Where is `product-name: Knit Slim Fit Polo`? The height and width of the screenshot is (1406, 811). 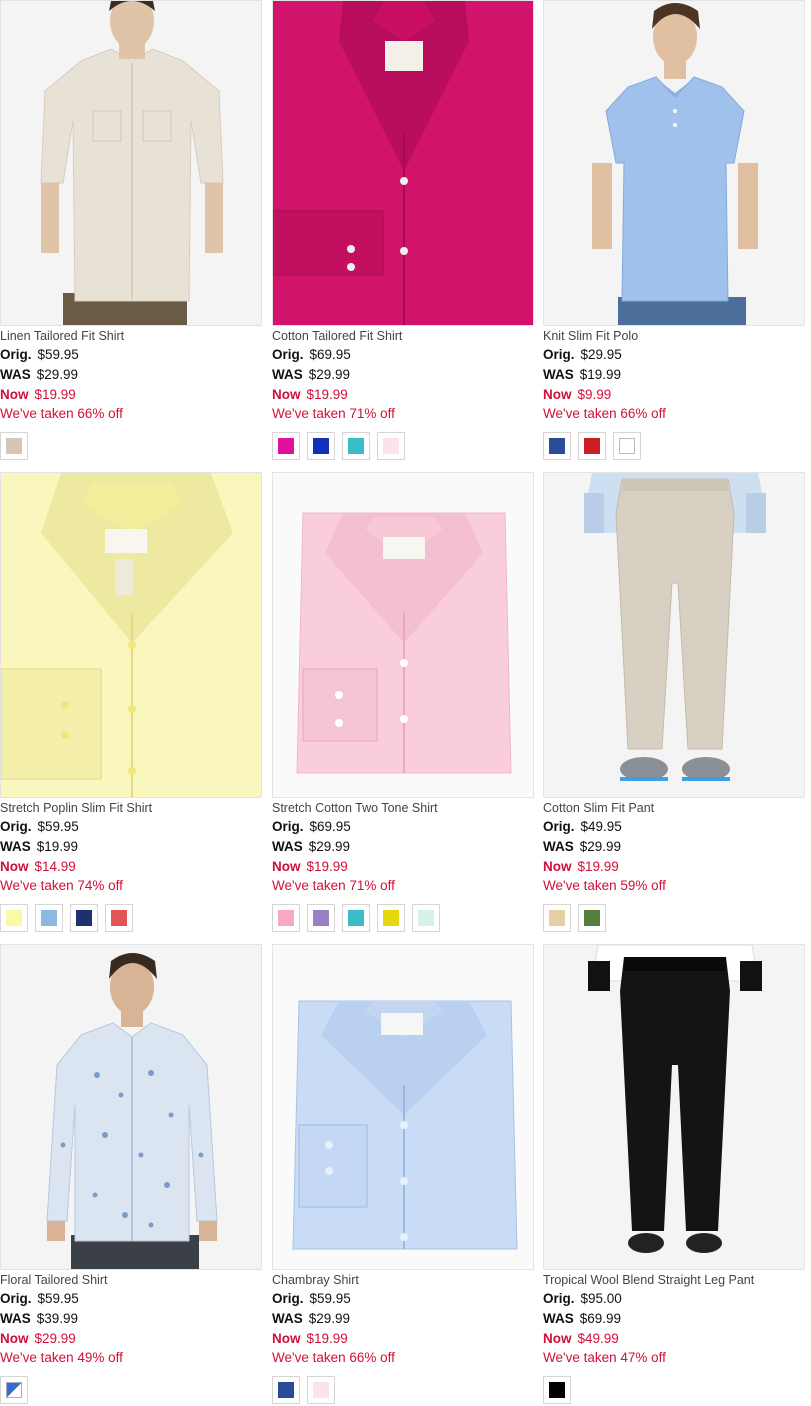
product-name: Knit Slim Fit Polo is located at coordinates (590, 336).